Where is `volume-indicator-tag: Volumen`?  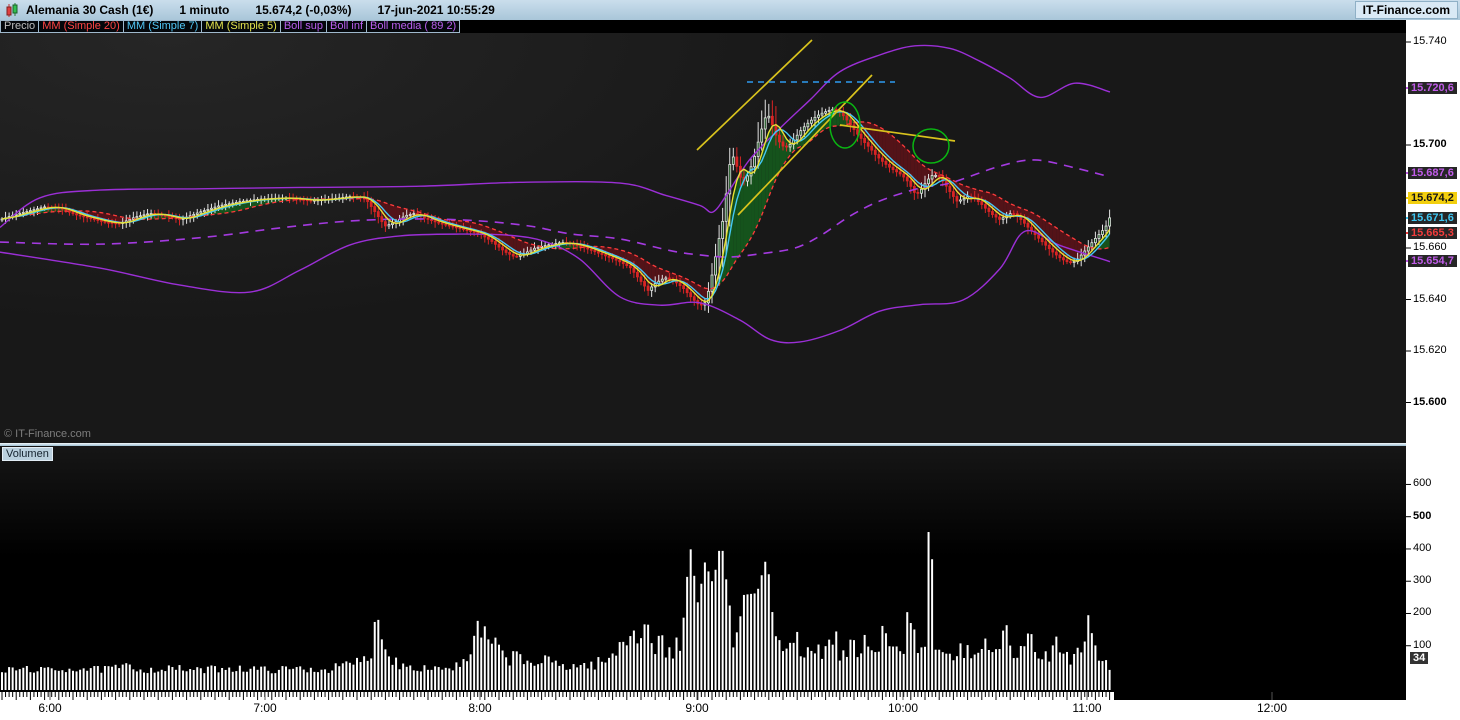 volume-indicator-tag: Volumen is located at coordinates (27, 454).